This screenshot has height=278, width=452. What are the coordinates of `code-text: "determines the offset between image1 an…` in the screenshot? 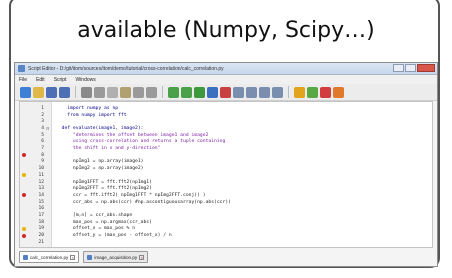 It's located at (132, 135).